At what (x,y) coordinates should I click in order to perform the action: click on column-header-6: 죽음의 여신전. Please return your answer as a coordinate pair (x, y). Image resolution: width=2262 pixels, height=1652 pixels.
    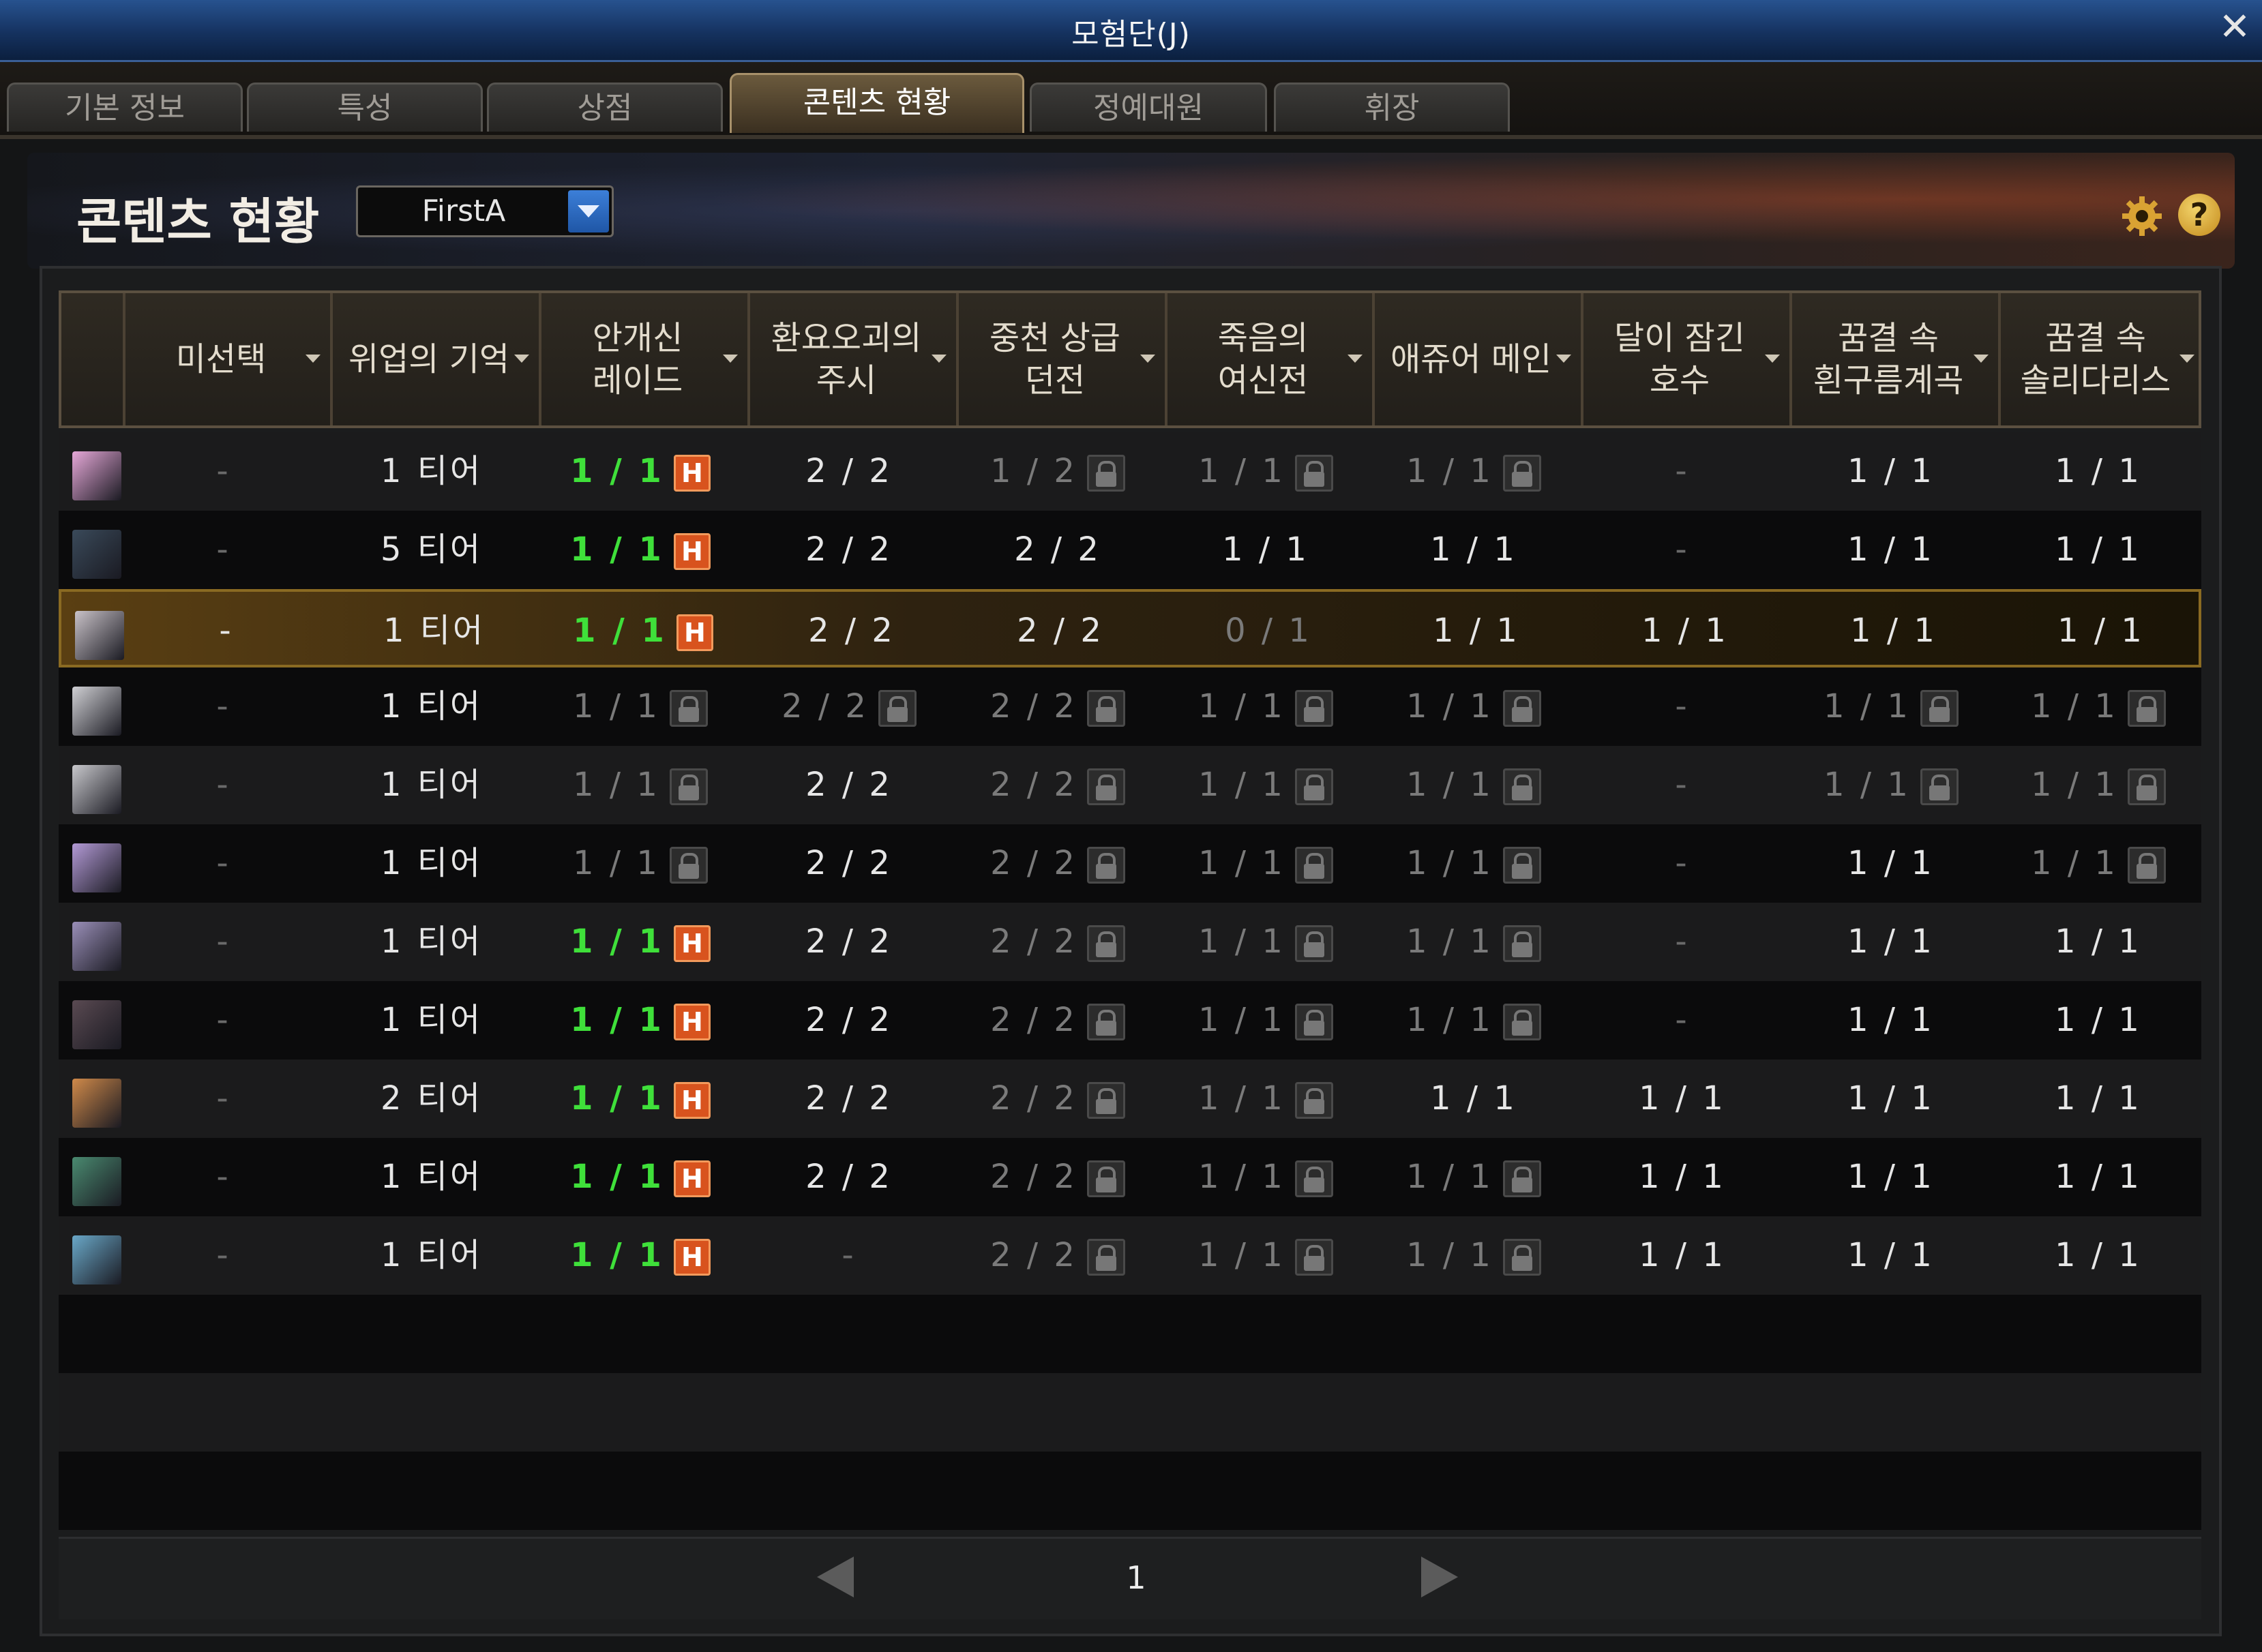
    Looking at the image, I should click on (1268, 359).